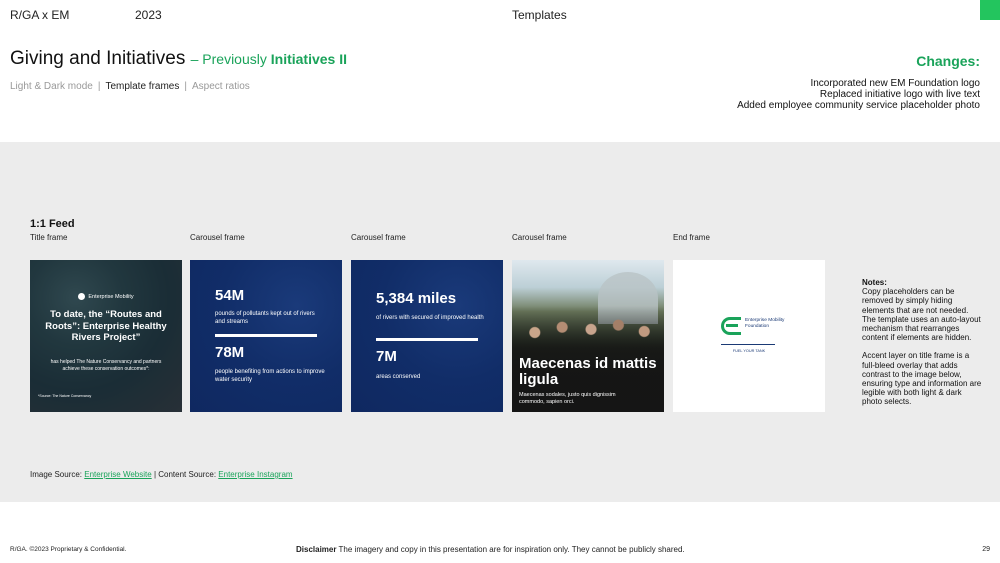 This screenshot has width=1000, height=563. Describe the element at coordinates (40, 15) in the screenshot. I see `brand-label: R/GA x EM` at that location.